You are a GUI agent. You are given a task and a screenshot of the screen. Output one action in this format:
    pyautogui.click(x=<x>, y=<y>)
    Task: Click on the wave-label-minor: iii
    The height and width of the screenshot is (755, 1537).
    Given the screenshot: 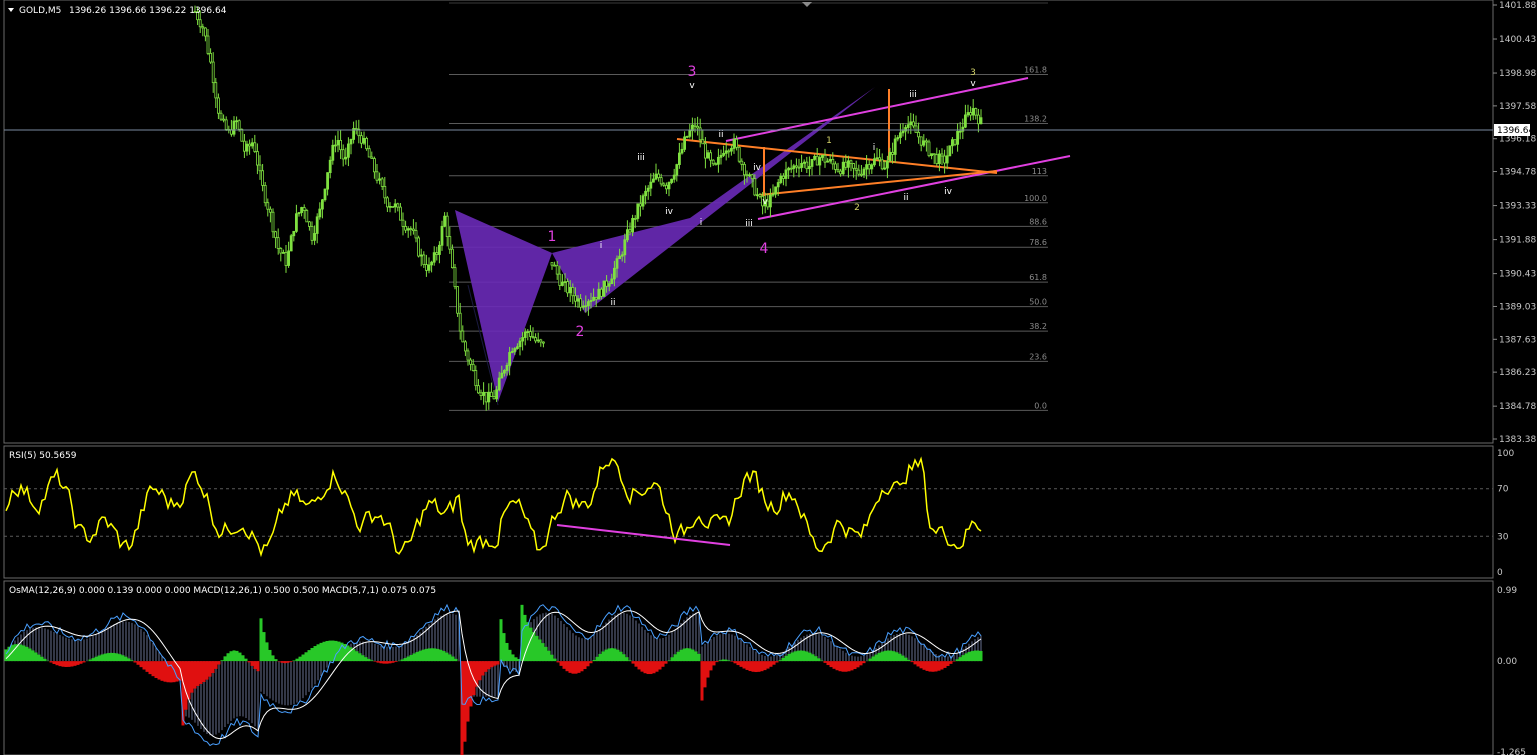 What is the action you would take?
    pyautogui.click(x=749, y=224)
    